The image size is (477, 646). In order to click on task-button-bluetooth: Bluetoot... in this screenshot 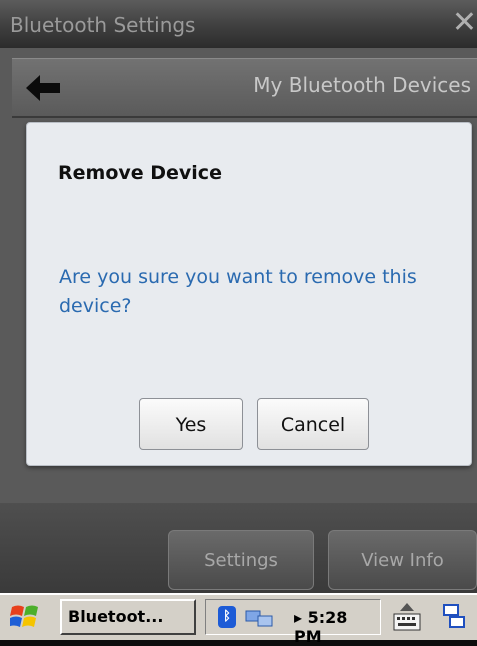, I will do `click(128, 617)`.